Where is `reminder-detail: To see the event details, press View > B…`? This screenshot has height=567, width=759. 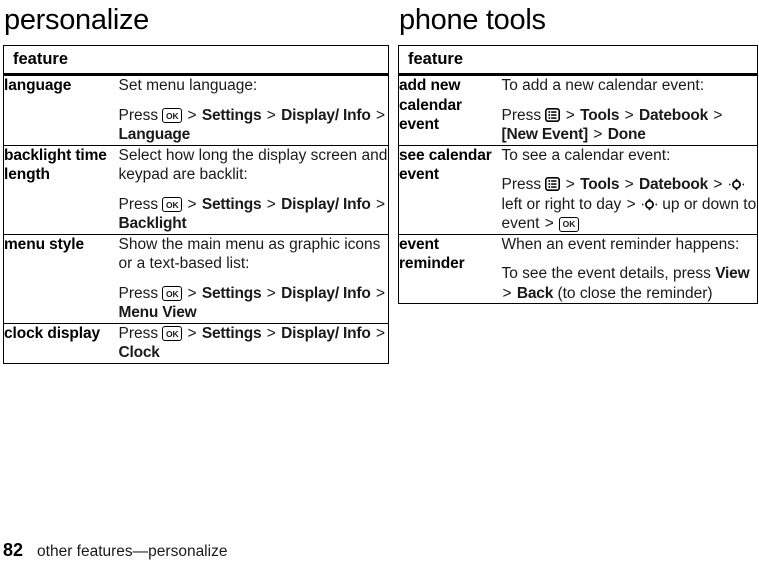
reminder-detail: To see the event details, press View > B… is located at coordinates (630, 283).